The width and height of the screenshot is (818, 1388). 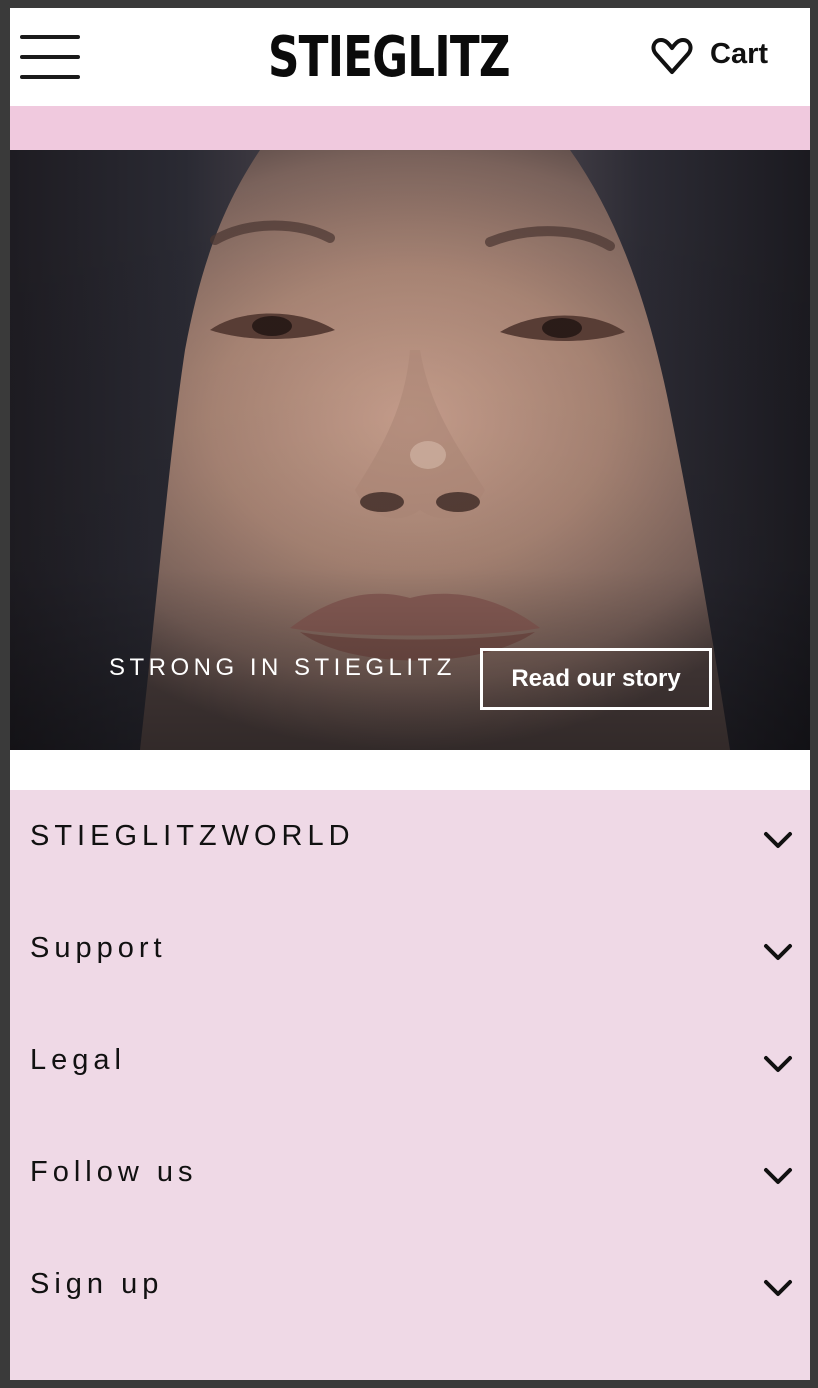 I want to click on accordion-legal: Legal, so click(x=410, y=1070).